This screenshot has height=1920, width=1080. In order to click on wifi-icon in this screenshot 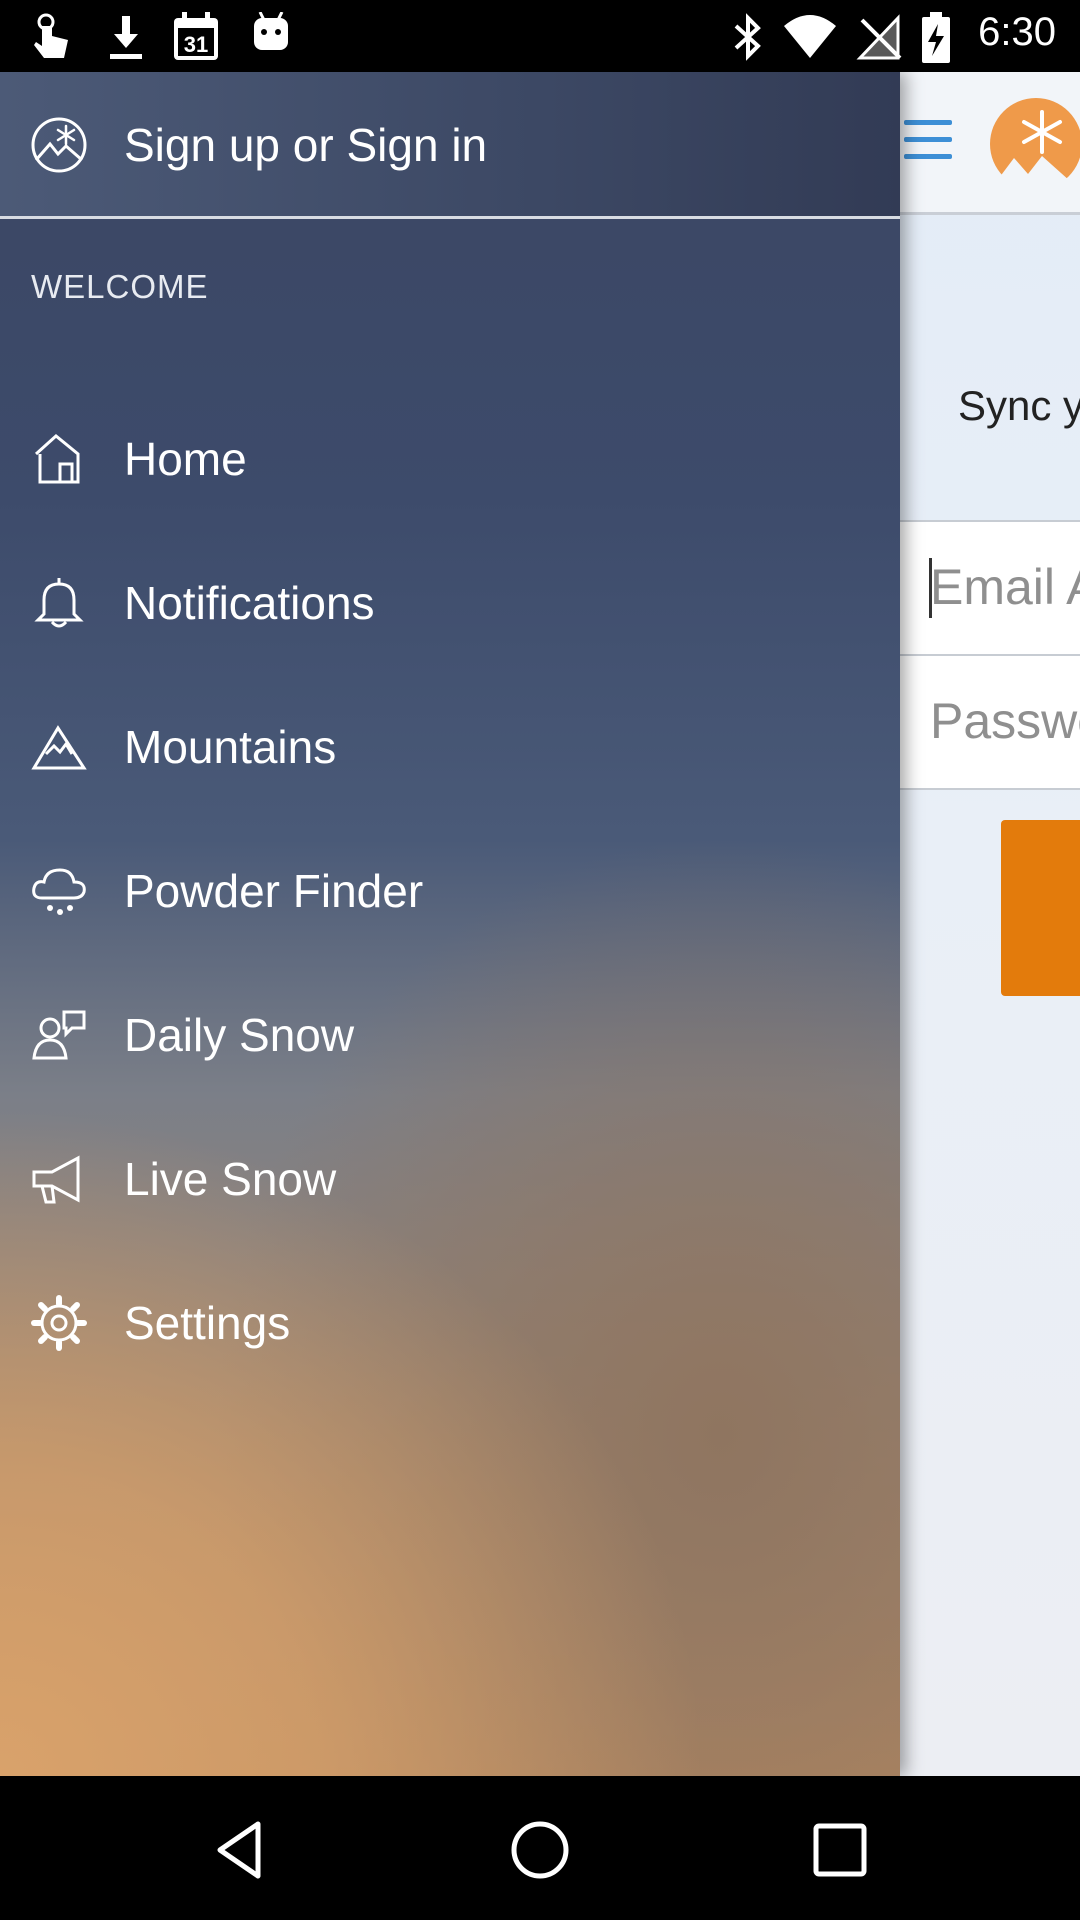, I will do `click(810, 36)`.